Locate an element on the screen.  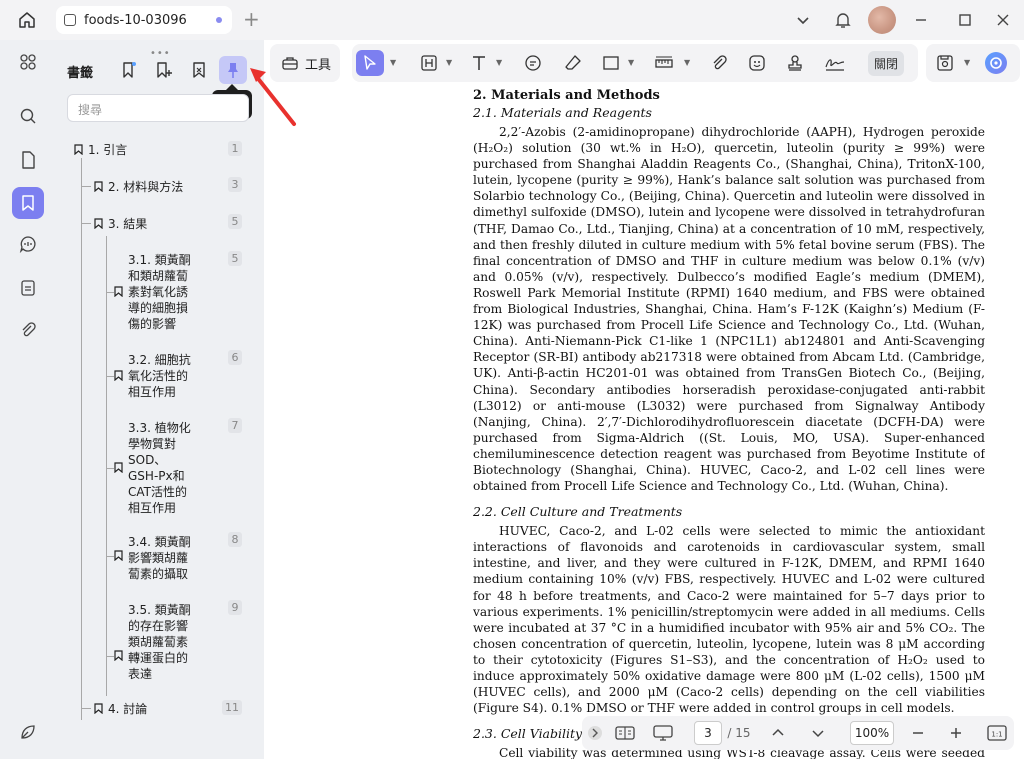
bookmark-panel-title: 書籤 is located at coordinates (80, 73).